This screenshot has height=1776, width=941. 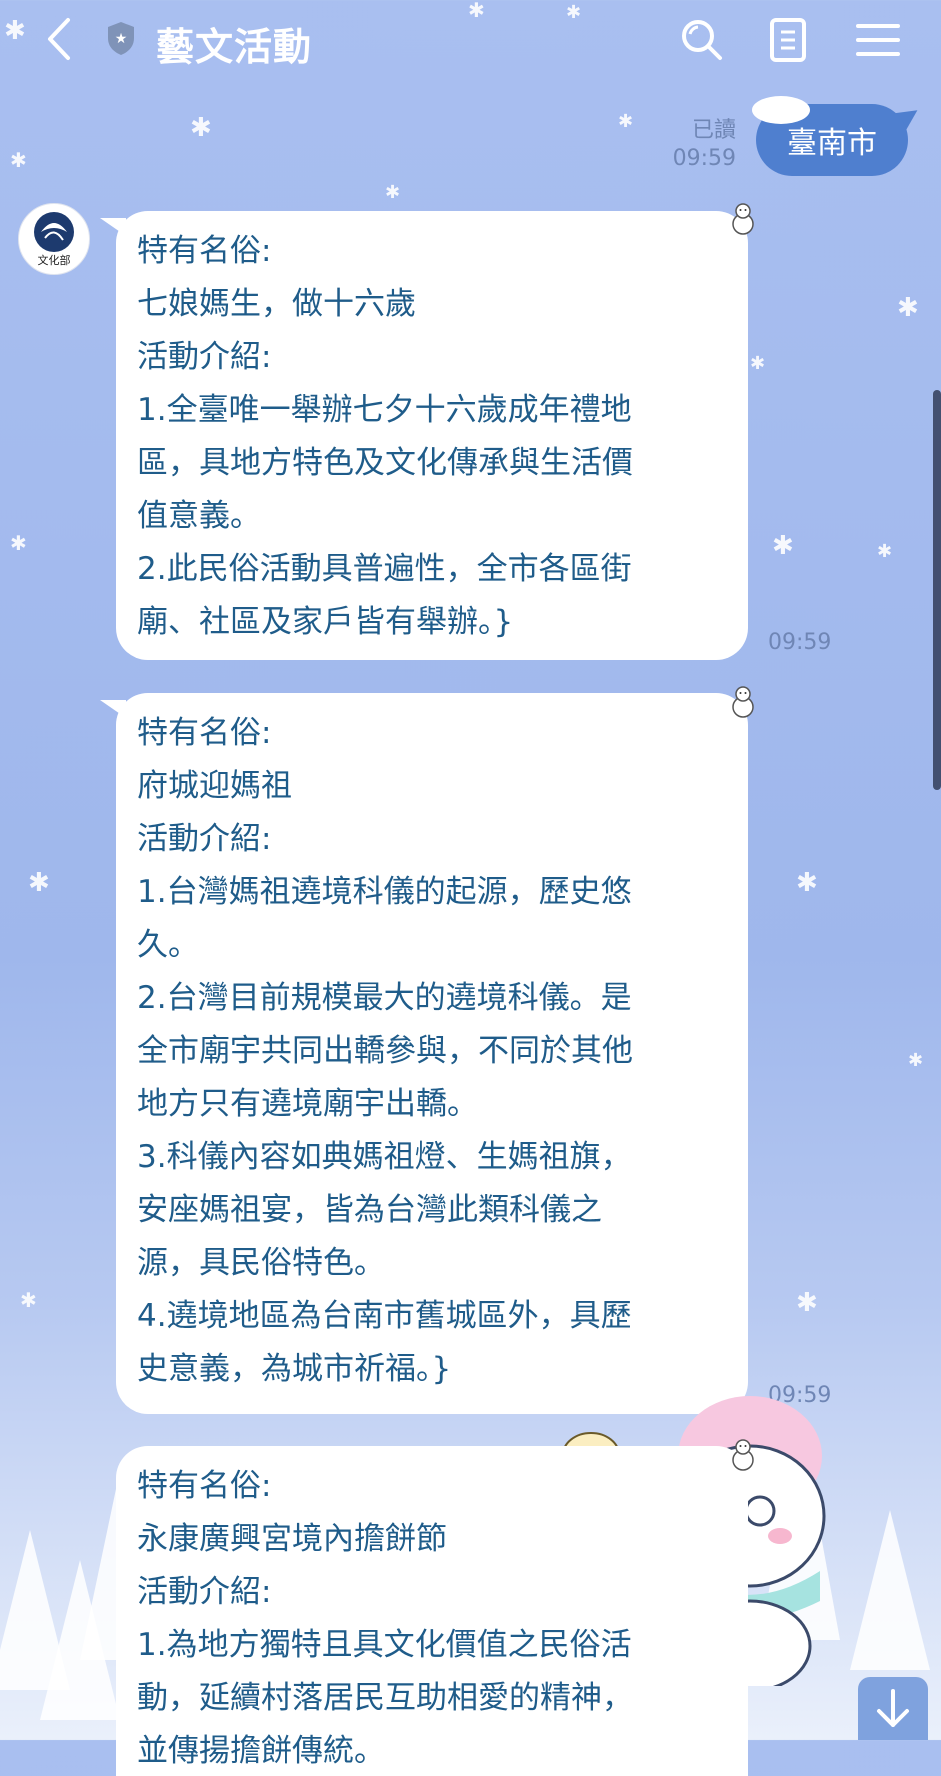 I want to click on chat-header: ★ 藝文活動, so click(x=470, y=40).